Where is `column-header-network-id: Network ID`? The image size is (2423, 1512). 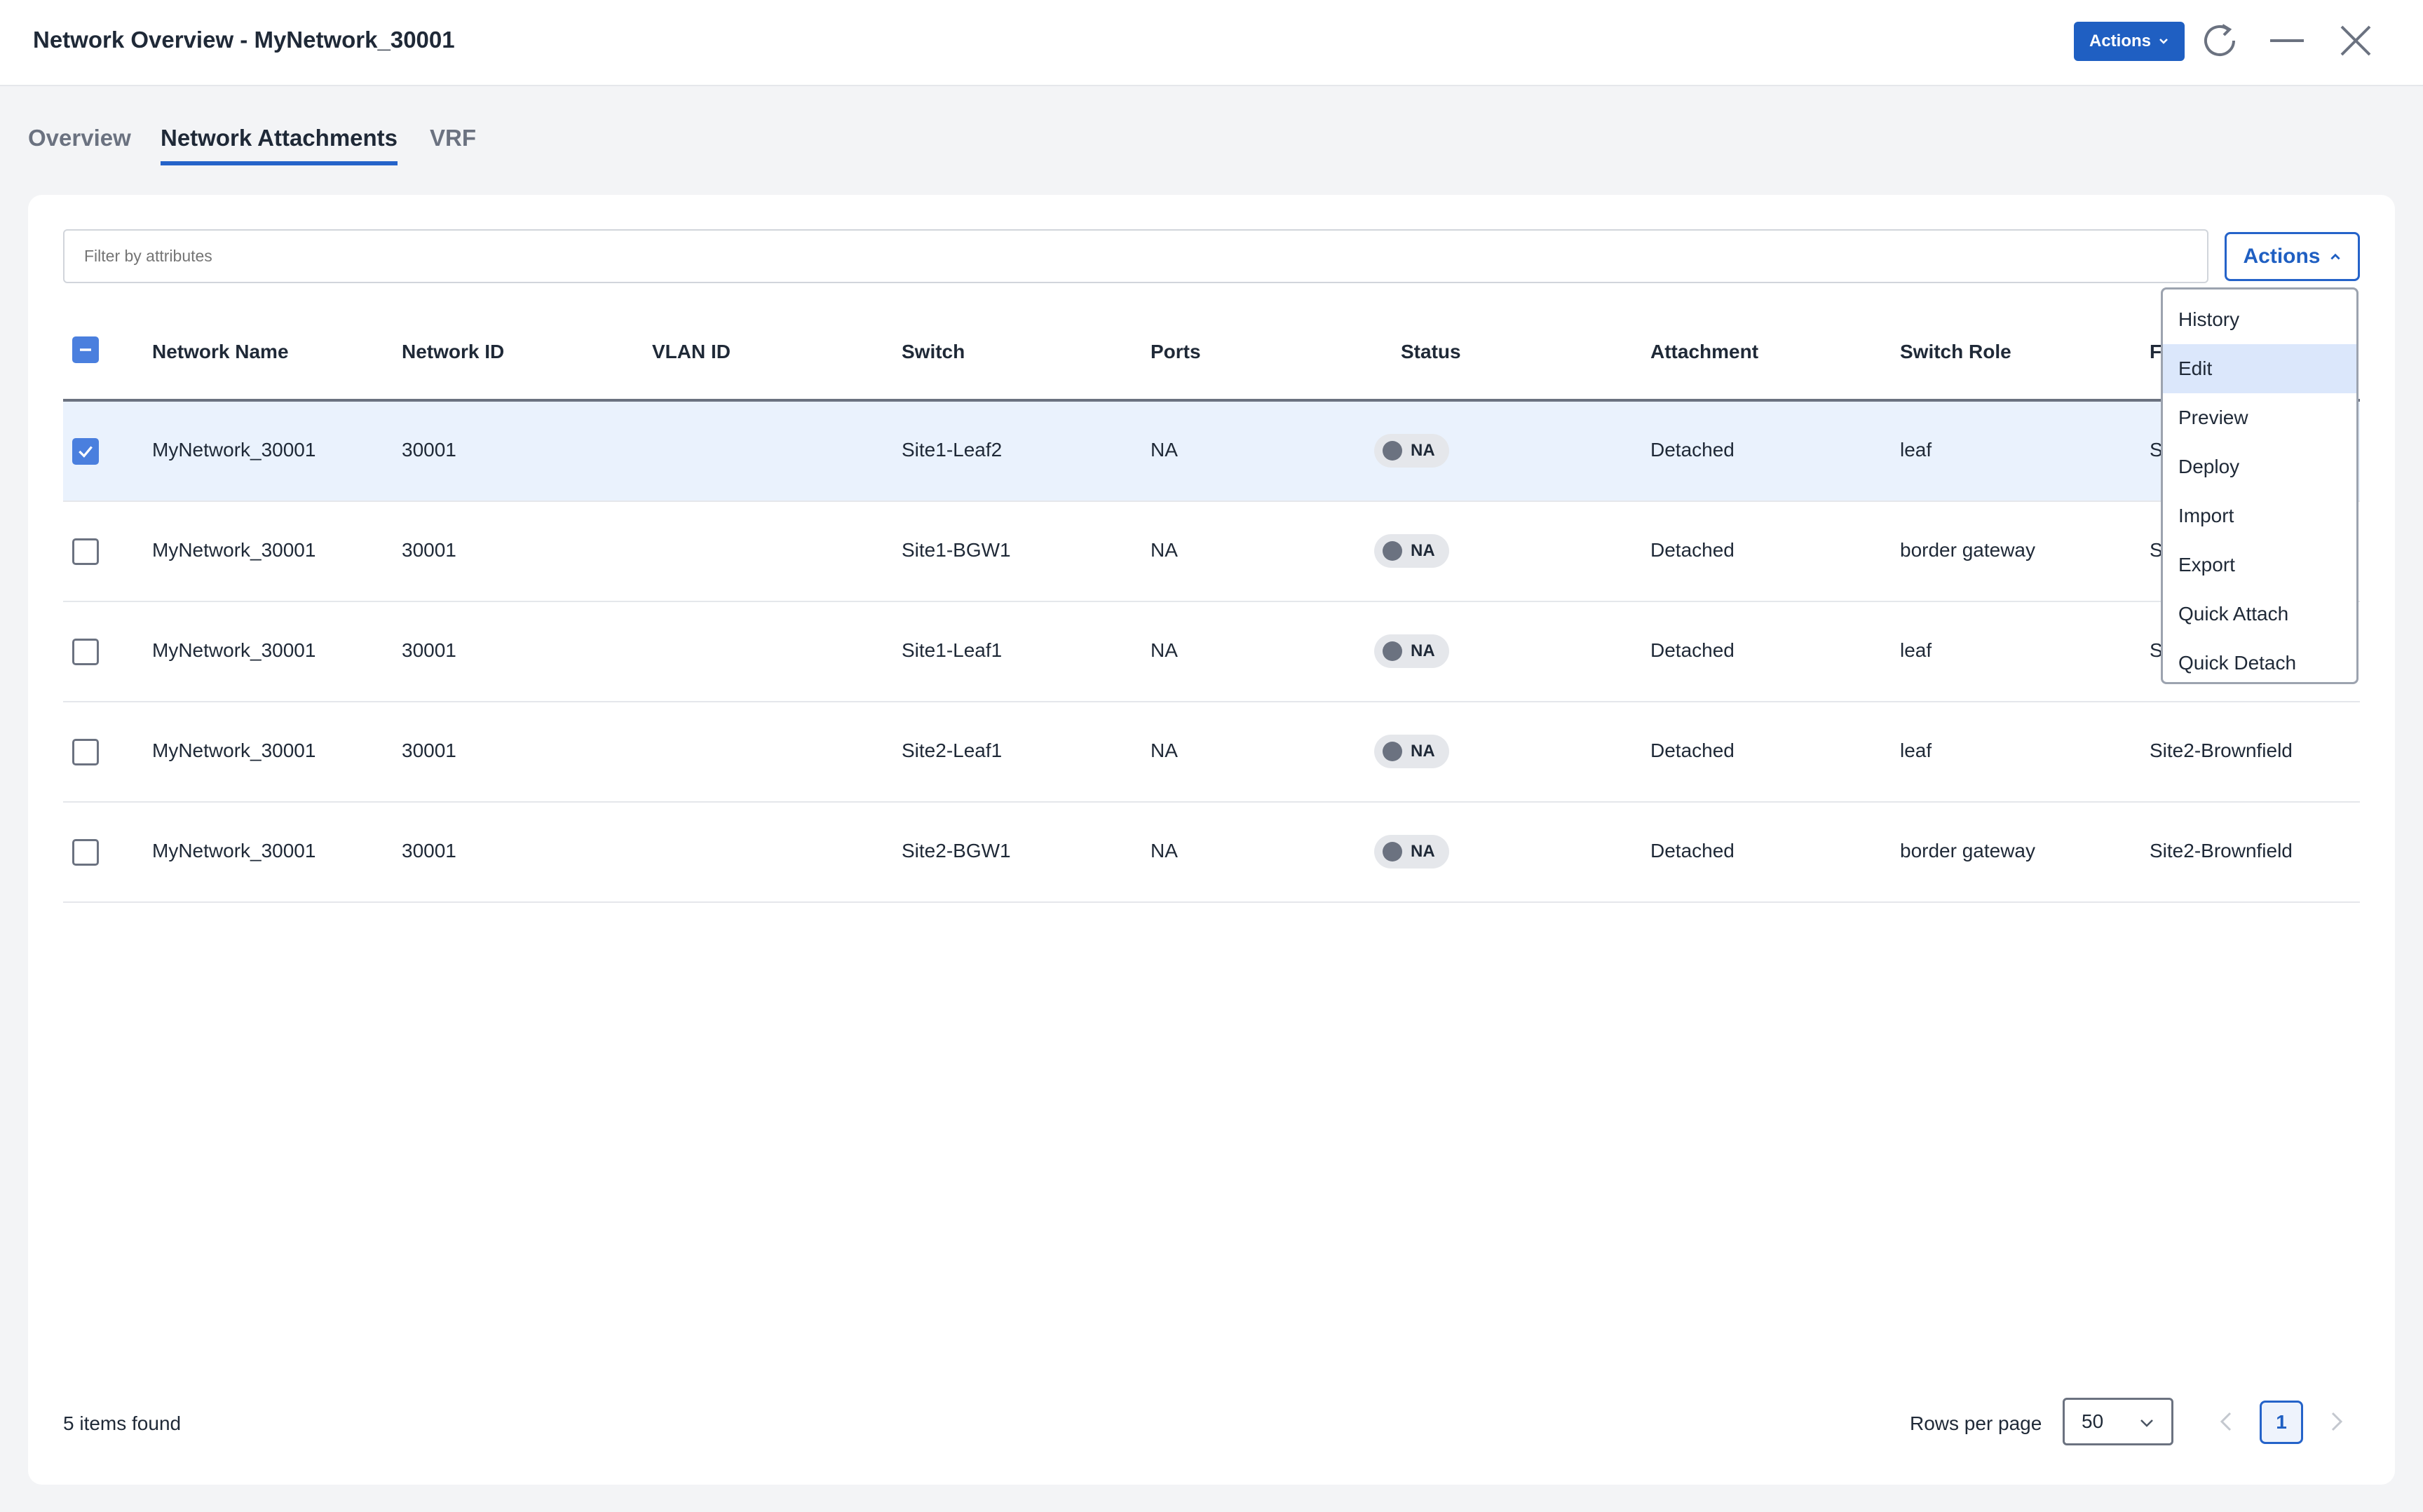
column-header-network-id: Network ID is located at coordinates (453, 352).